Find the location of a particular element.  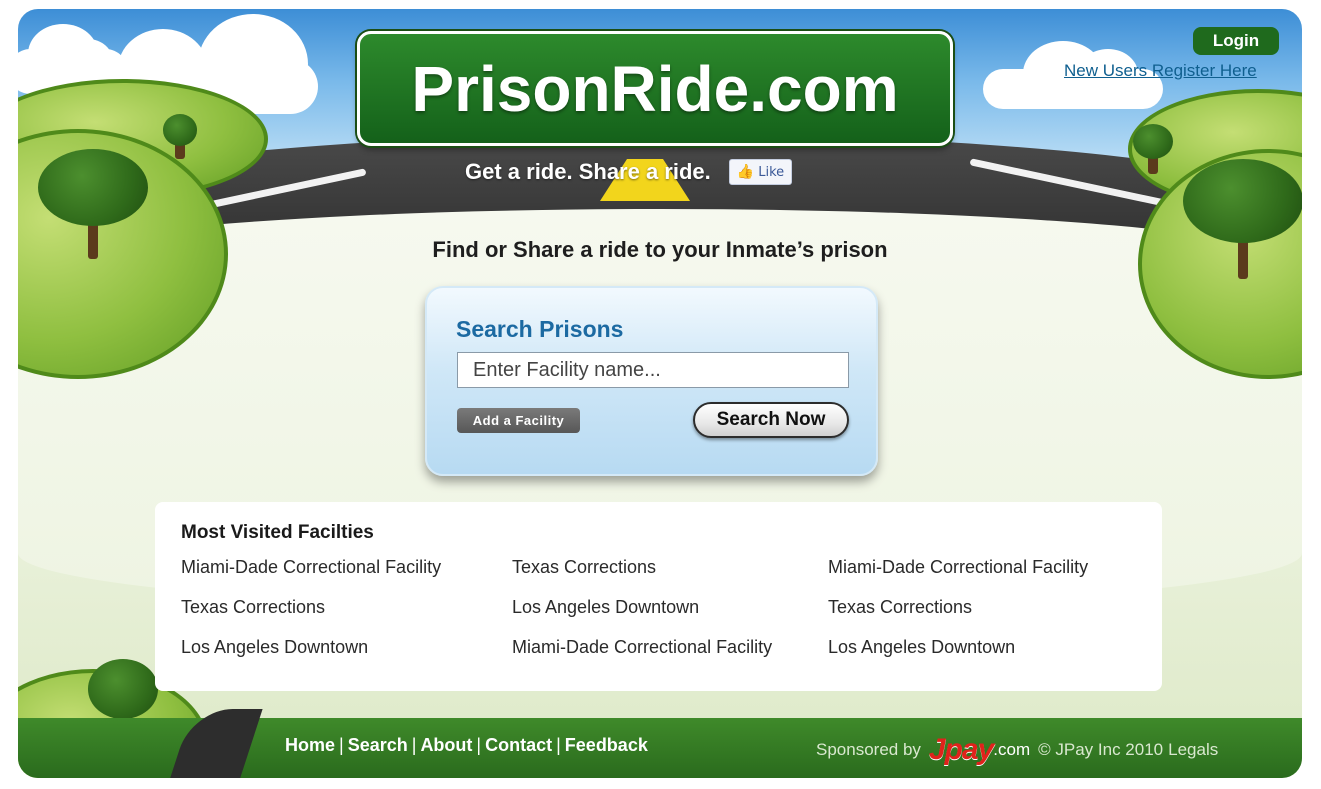

search-title: Search Prisons is located at coordinates (540, 329).